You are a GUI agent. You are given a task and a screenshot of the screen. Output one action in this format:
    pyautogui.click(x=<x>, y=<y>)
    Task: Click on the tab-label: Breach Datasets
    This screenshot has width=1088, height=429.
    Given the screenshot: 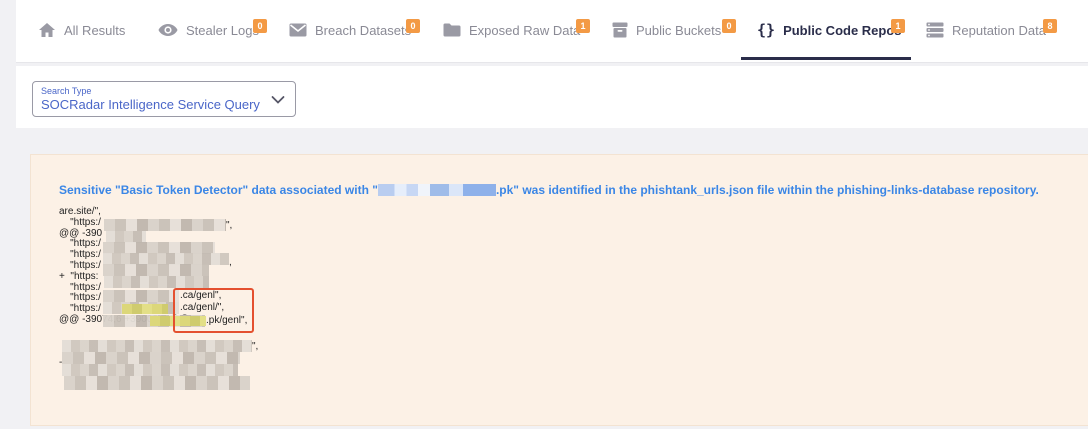 What is the action you would take?
    pyautogui.click(x=363, y=30)
    